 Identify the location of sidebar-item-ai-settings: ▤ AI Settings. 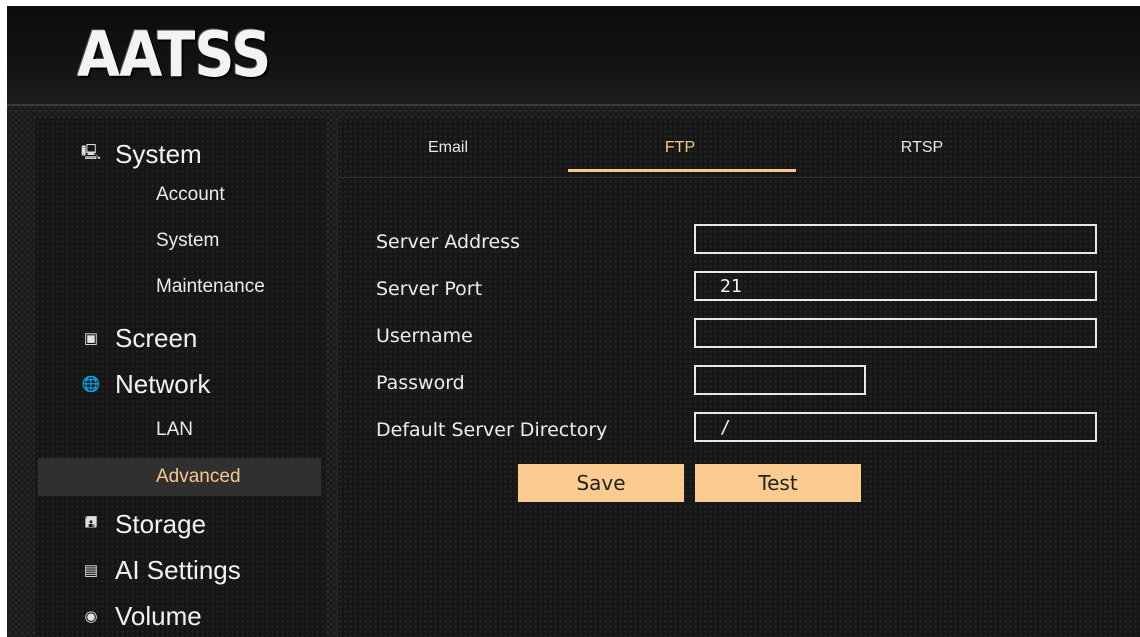
(161, 570).